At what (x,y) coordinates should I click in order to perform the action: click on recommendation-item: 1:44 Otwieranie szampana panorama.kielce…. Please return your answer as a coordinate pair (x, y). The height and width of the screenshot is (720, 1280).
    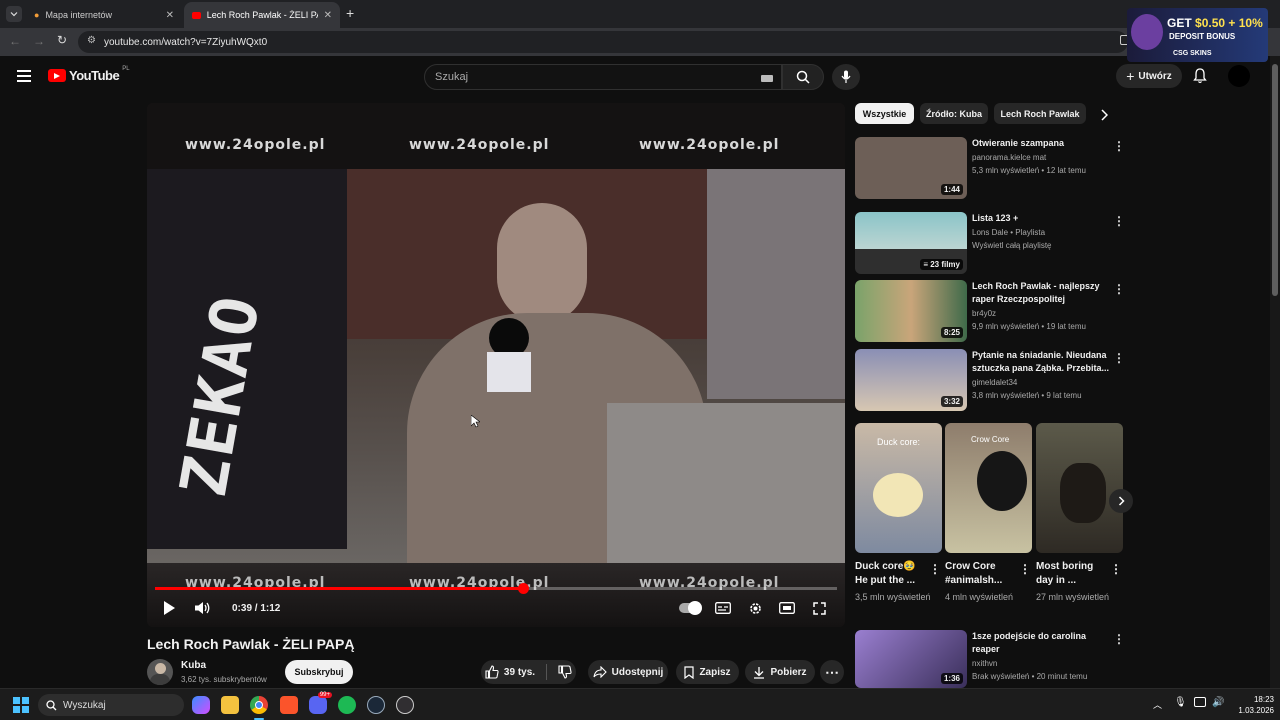
    Looking at the image, I should click on (995, 168).